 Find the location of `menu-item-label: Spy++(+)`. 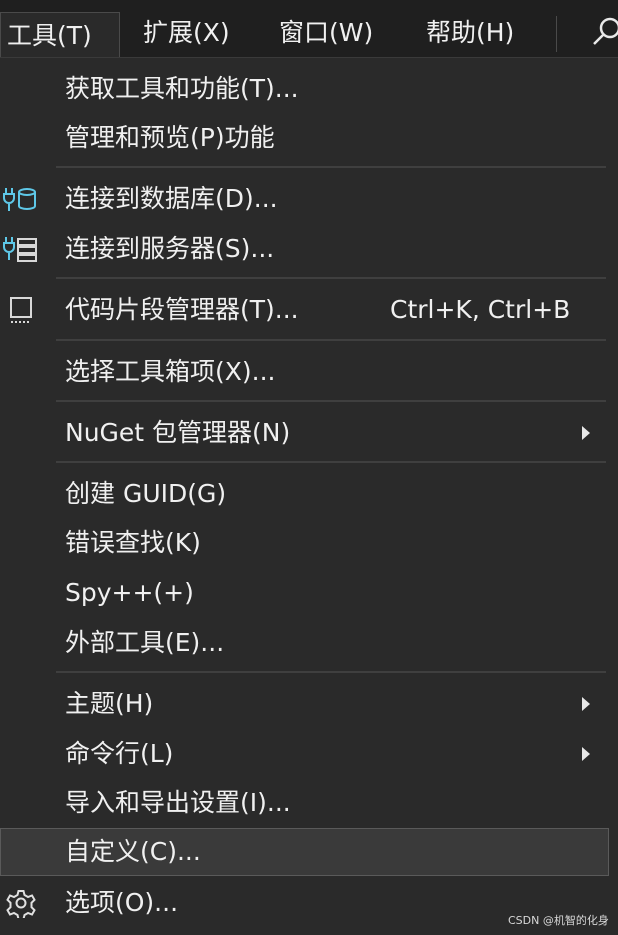

menu-item-label: Spy++(+) is located at coordinates (129, 592).